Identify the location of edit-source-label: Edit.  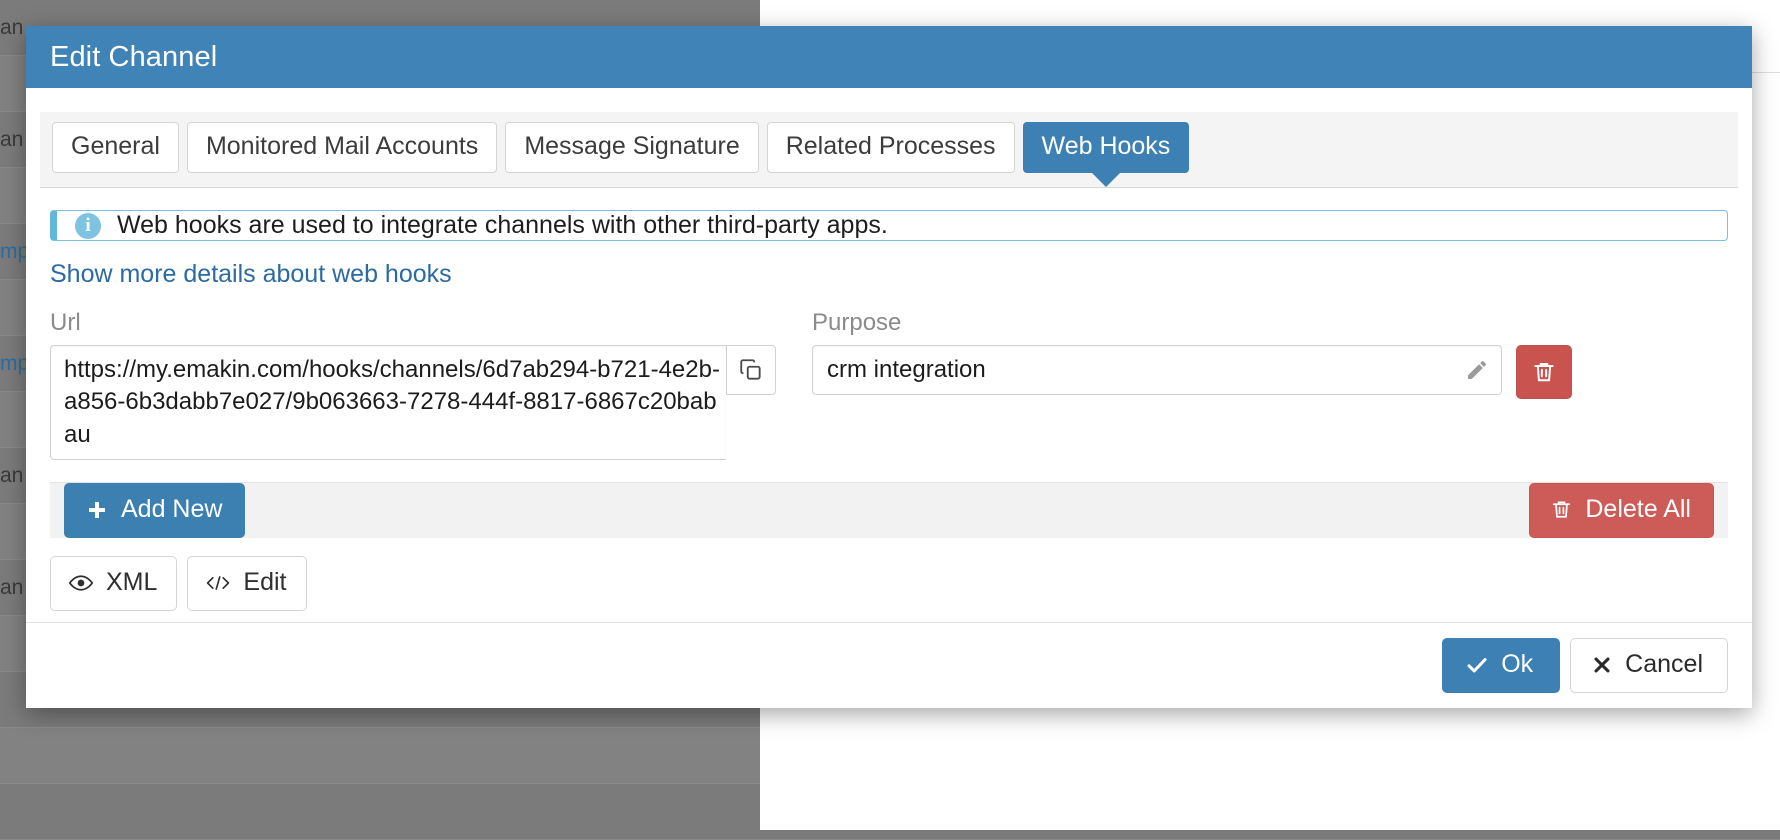
(264, 582).